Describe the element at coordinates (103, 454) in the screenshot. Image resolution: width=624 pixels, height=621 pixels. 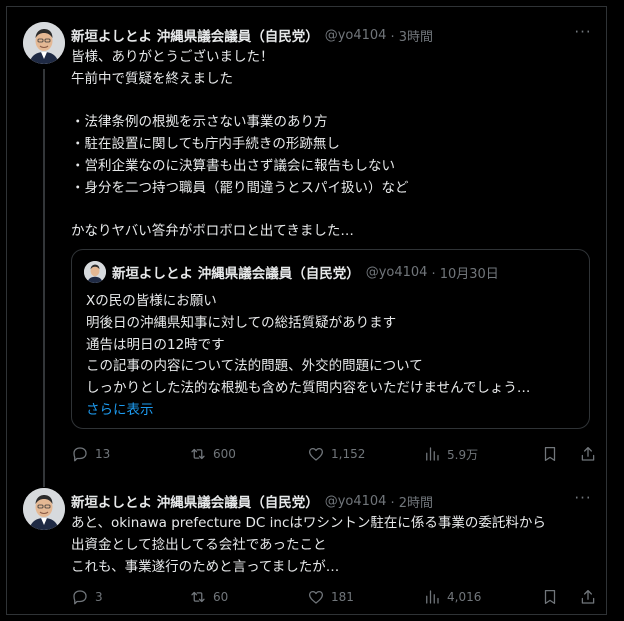
I see `reply-count: 13` at that location.